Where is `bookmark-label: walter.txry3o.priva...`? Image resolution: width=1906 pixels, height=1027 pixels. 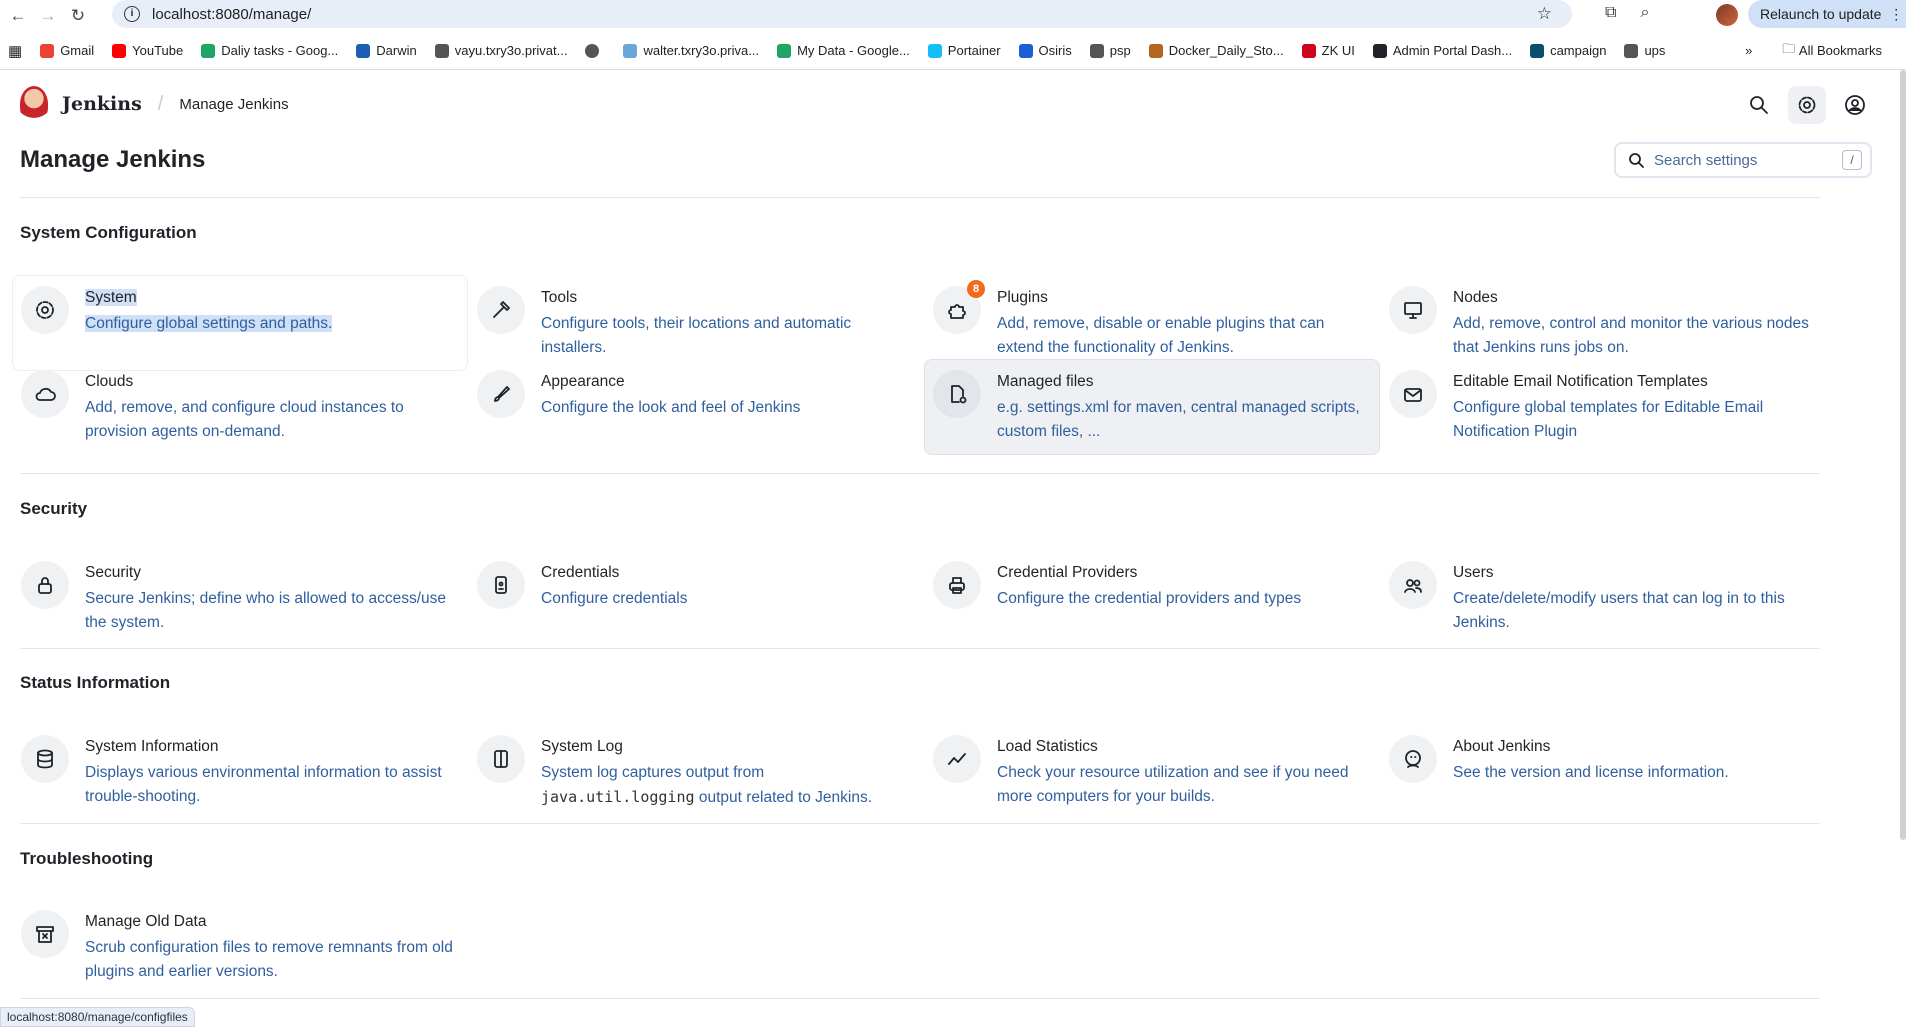 bookmark-label: walter.txry3o.priva... is located at coordinates (701, 50).